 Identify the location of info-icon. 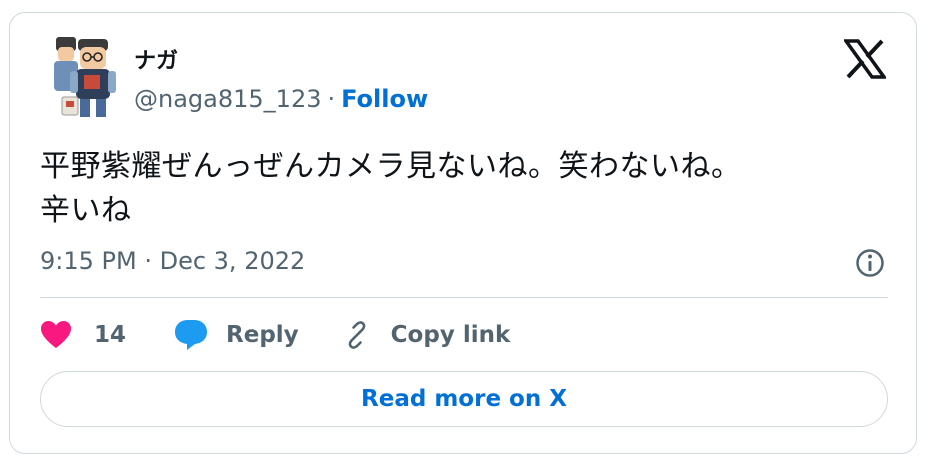
(870, 263).